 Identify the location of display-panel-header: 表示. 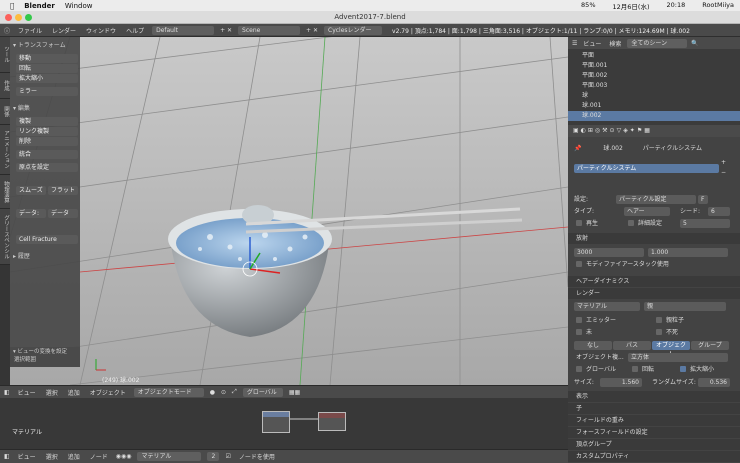
(654, 396).